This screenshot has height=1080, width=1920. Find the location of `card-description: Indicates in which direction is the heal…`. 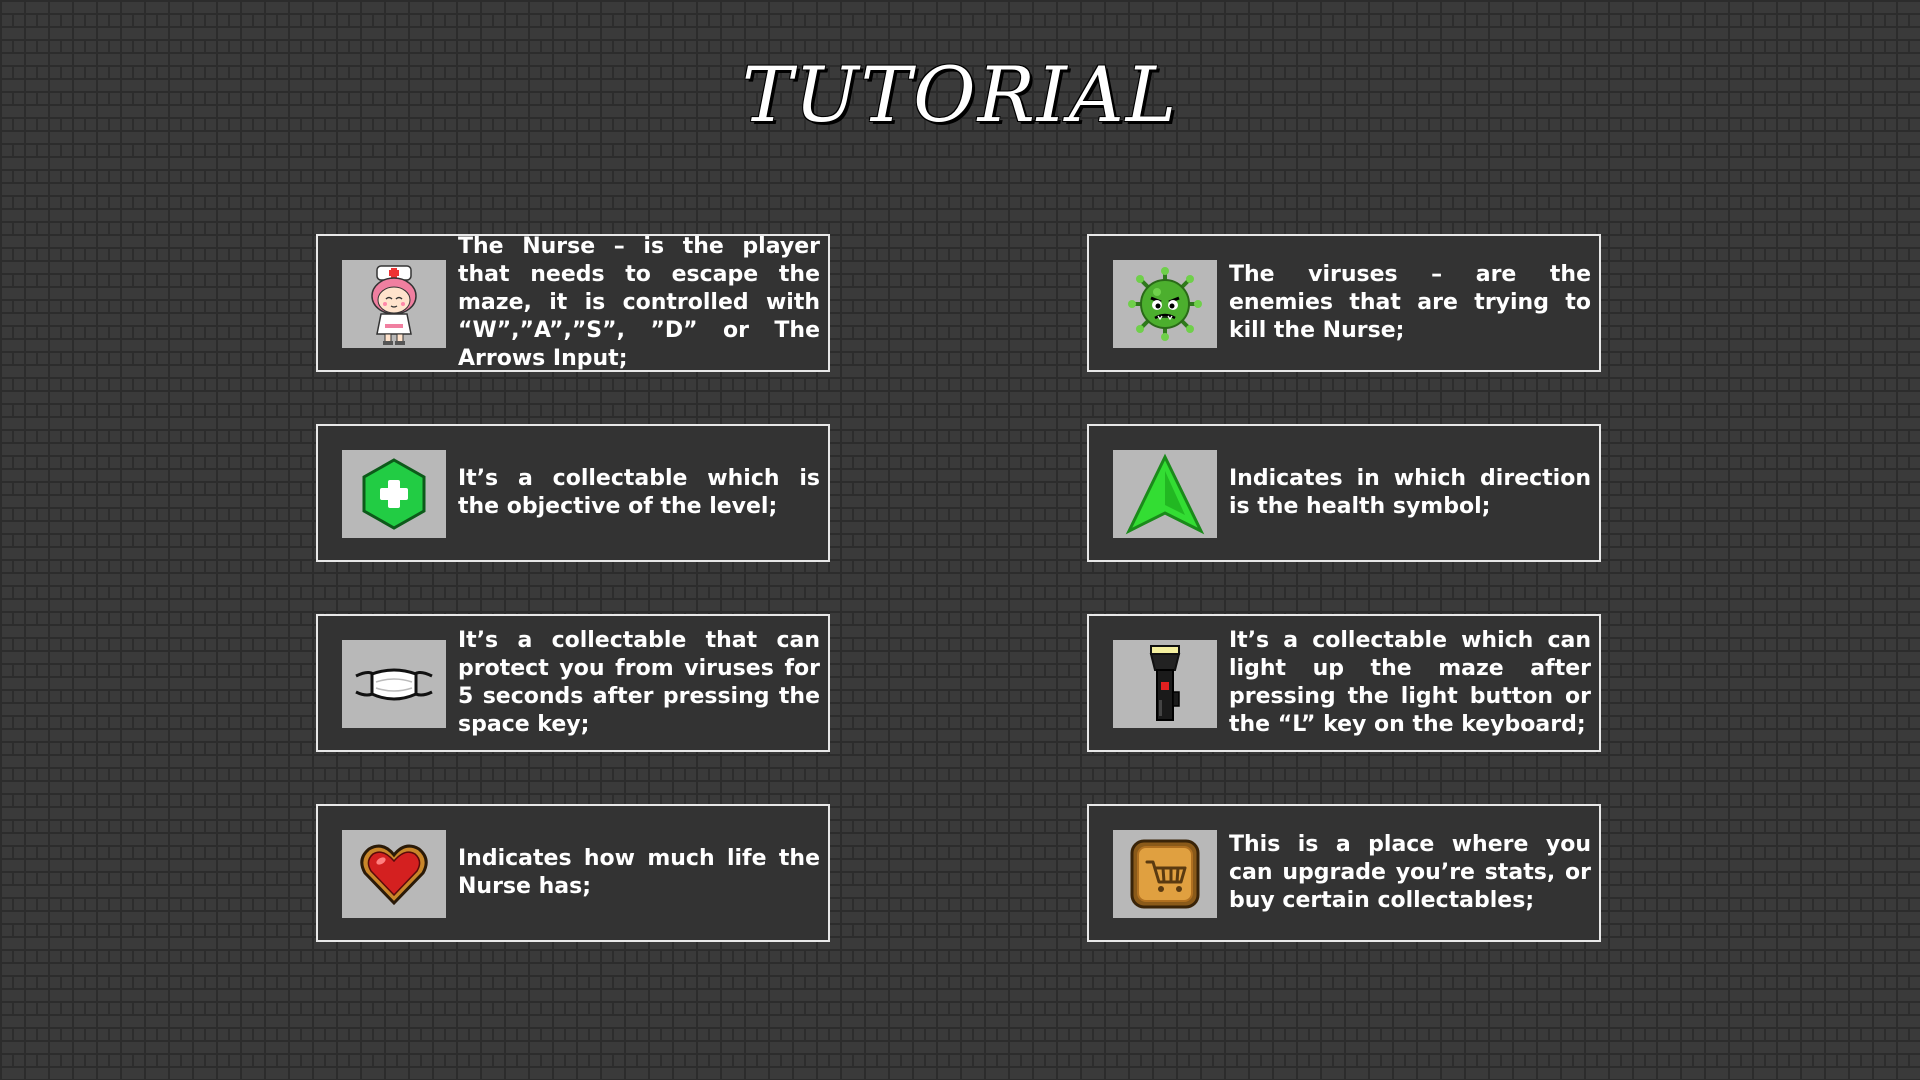

card-description: Indicates in which direction is the heal… is located at coordinates (1410, 492).